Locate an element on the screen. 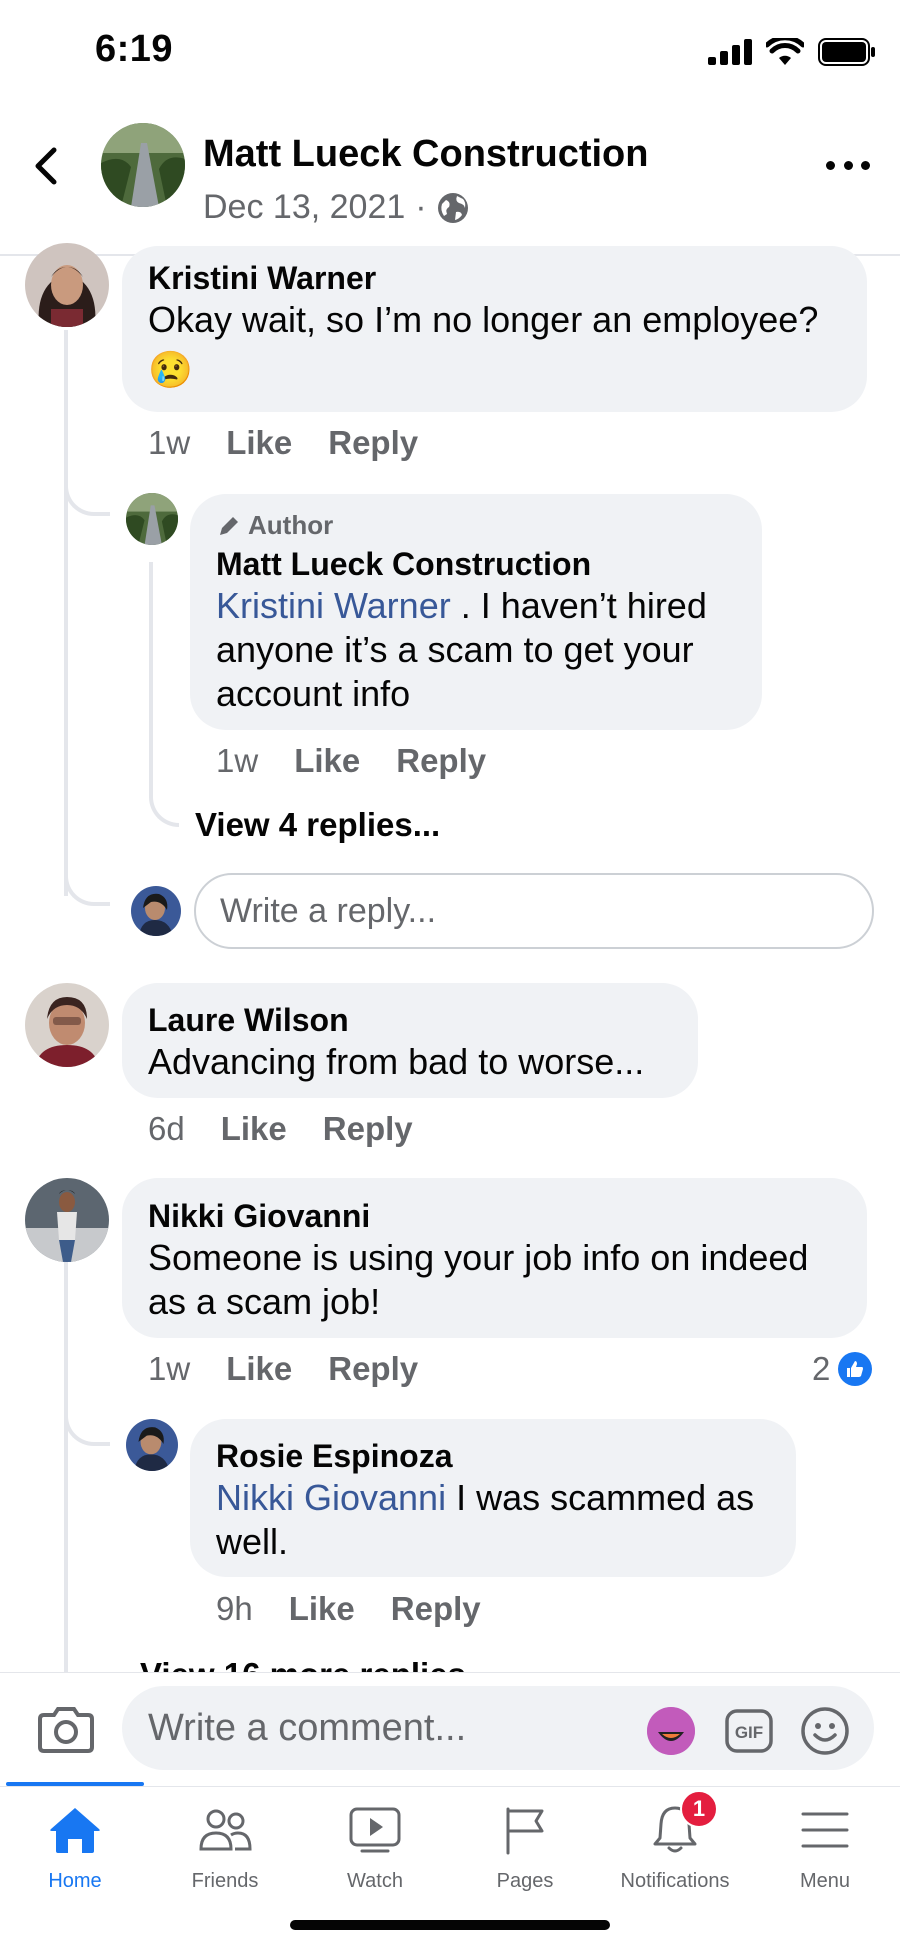  wifi-icon is located at coordinates (785, 51).